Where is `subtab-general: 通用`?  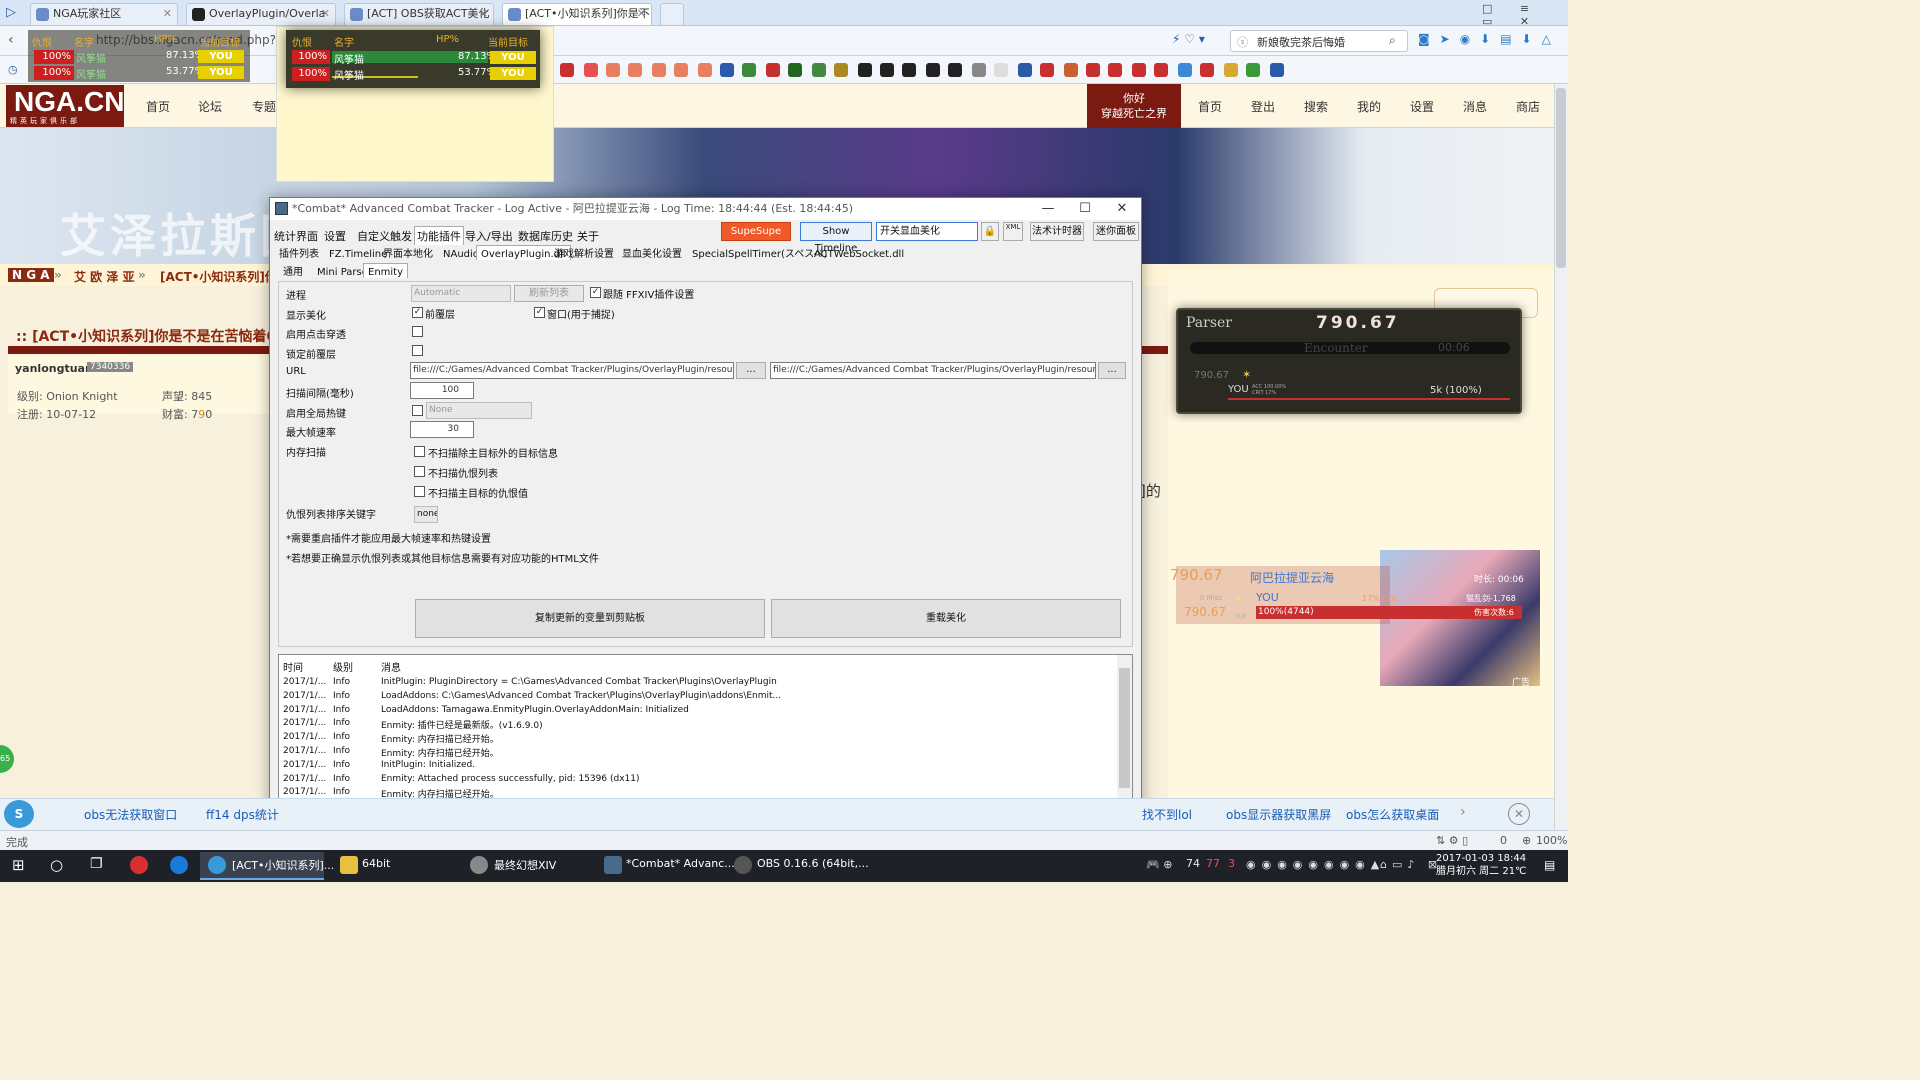
subtab-general: 通用 is located at coordinates (293, 272).